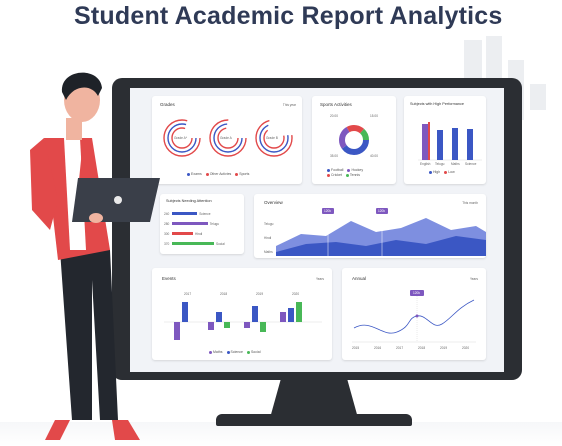  Describe the element at coordinates (374, 116) in the screenshot. I see `sports-value: 15.00` at that location.